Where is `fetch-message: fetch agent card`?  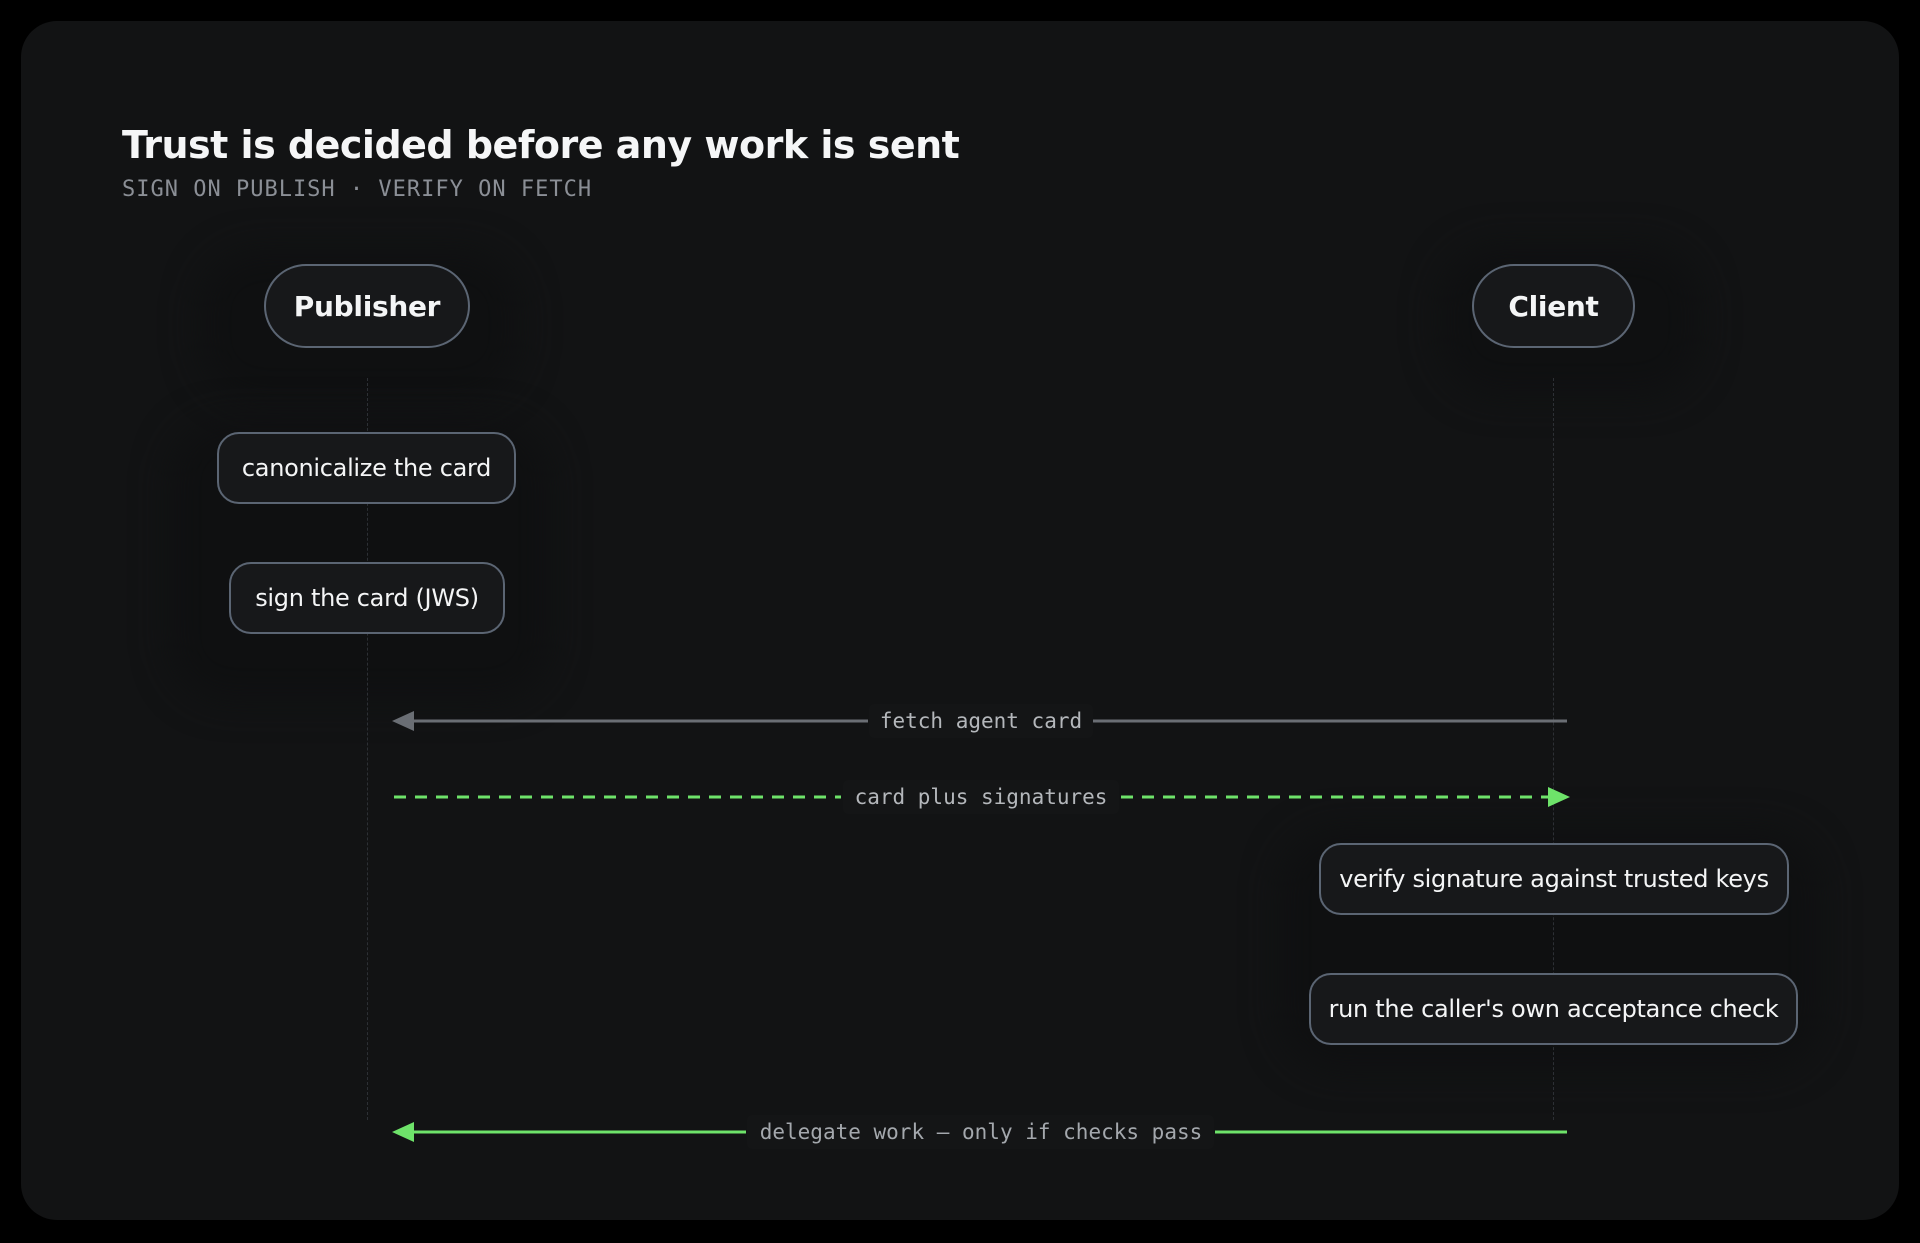 fetch-message: fetch agent card is located at coordinates (979, 721).